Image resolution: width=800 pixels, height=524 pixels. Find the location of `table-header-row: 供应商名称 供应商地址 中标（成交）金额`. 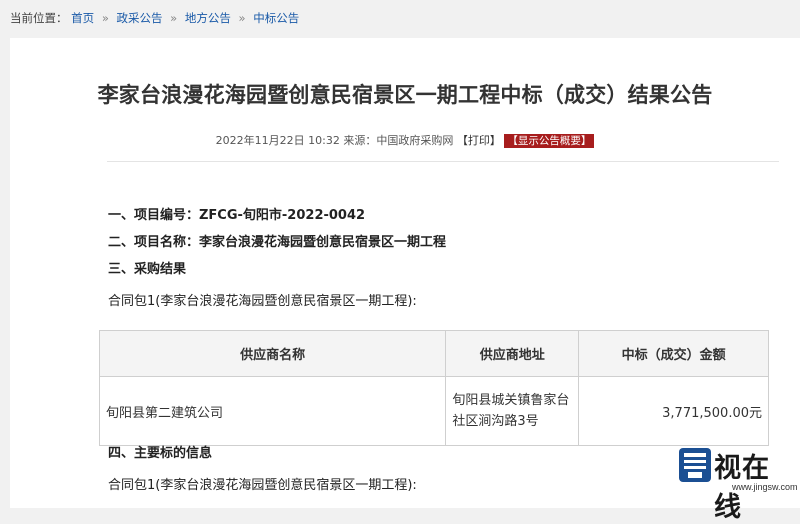

table-header-row: 供应商名称 供应商地址 中标（成交）金额 is located at coordinates (433, 353).